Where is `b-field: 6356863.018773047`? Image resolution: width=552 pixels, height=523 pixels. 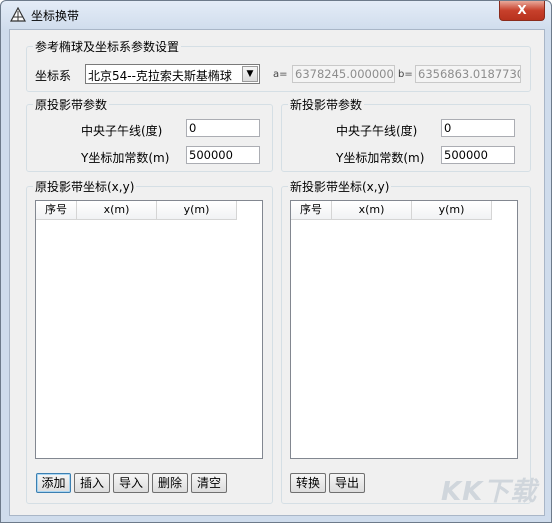 b-field: 6356863.018773047 is located at coordinates (468, 74).